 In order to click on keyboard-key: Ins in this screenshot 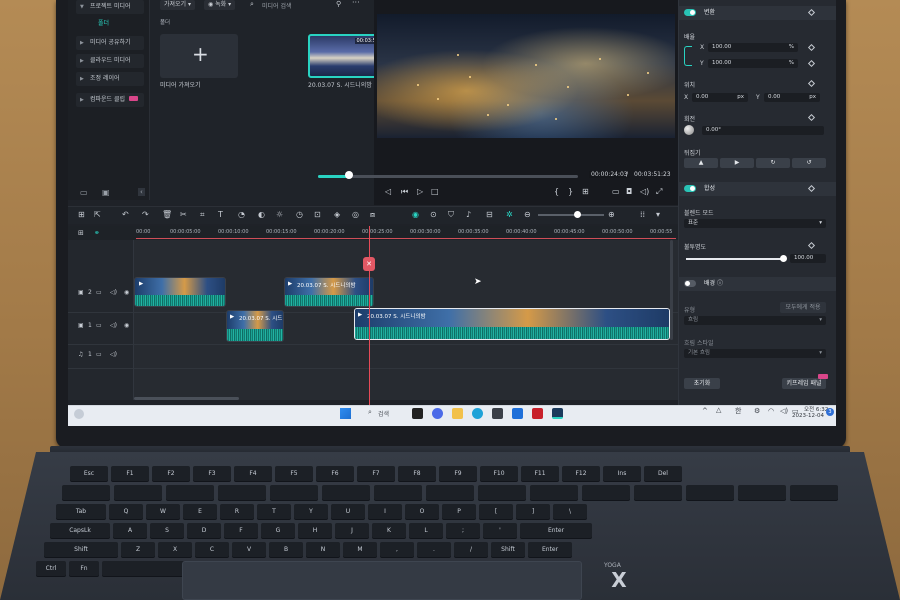, I will do `click(622, 473)`.